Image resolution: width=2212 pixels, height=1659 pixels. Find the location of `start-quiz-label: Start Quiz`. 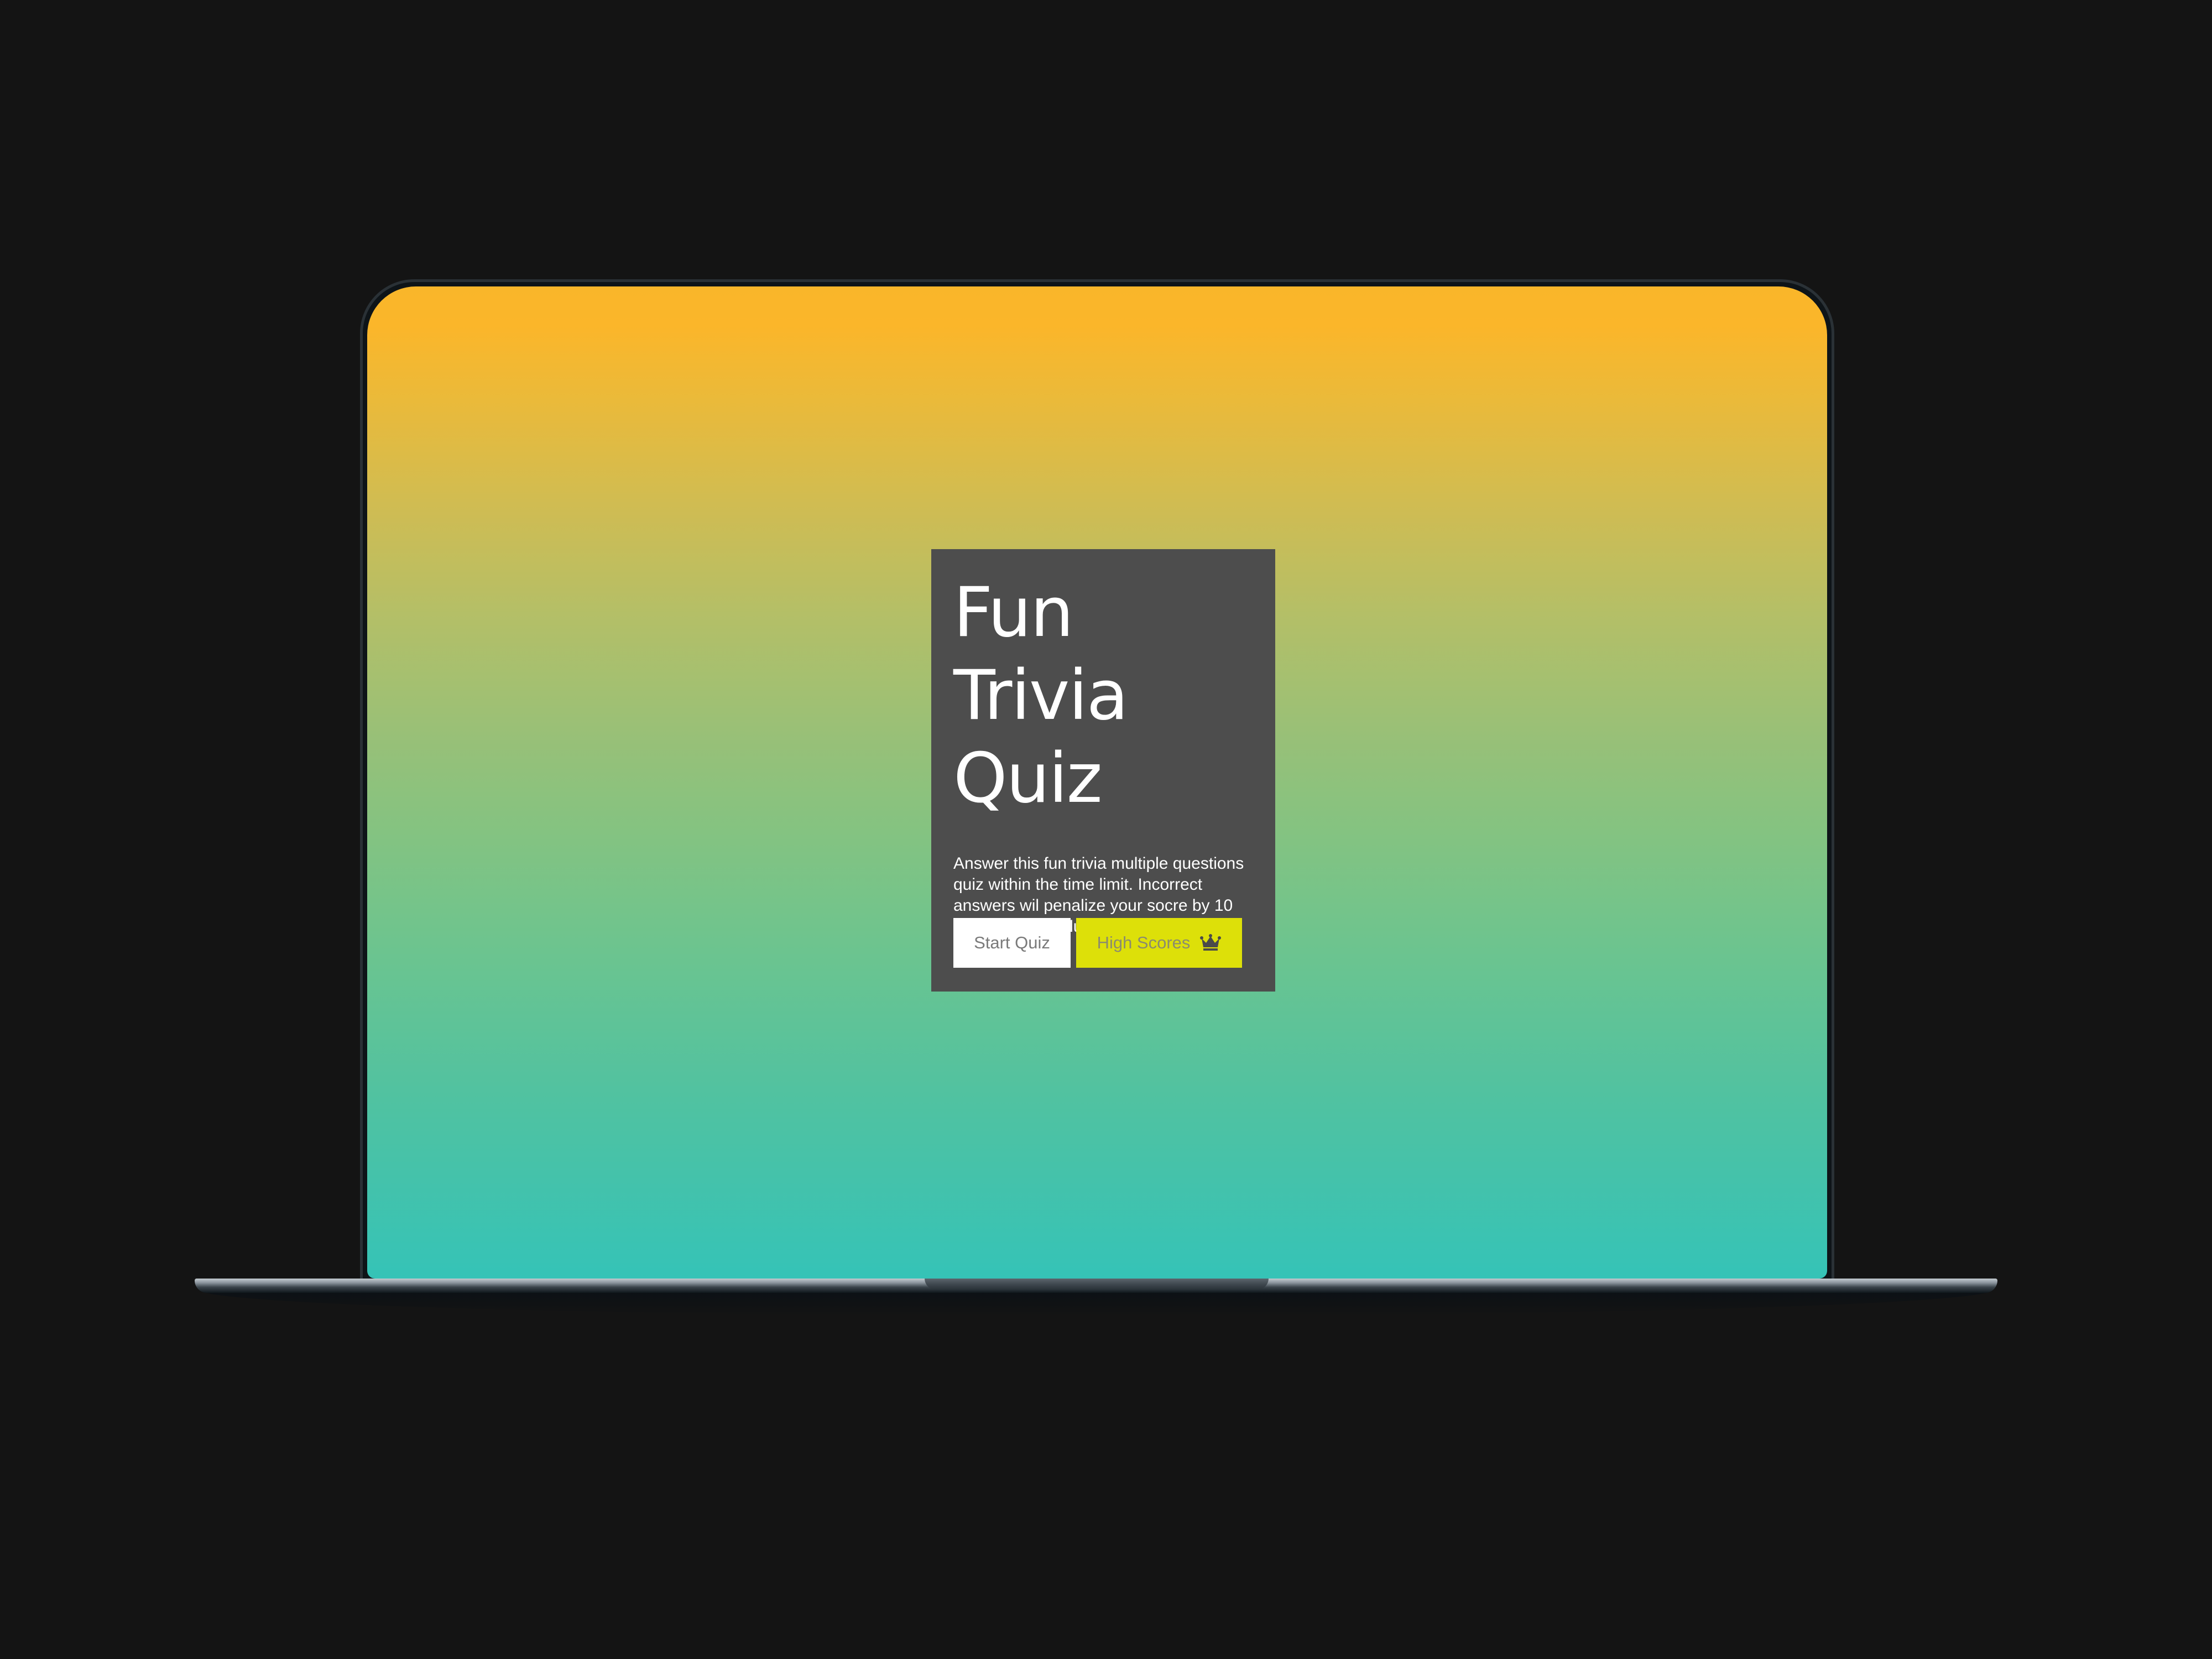

start-quiz-label: Start Quiz is located at coordinates (1012, 943).